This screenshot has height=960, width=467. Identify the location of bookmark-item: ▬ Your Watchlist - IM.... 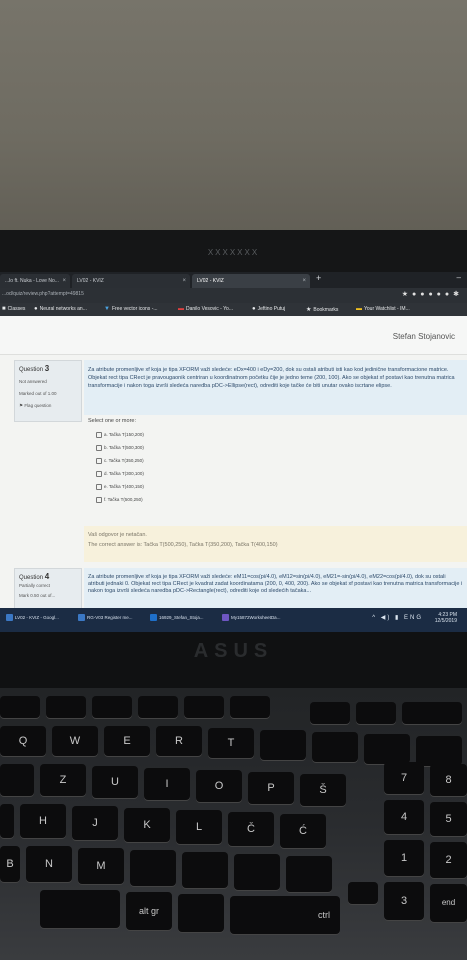
(383, 309).